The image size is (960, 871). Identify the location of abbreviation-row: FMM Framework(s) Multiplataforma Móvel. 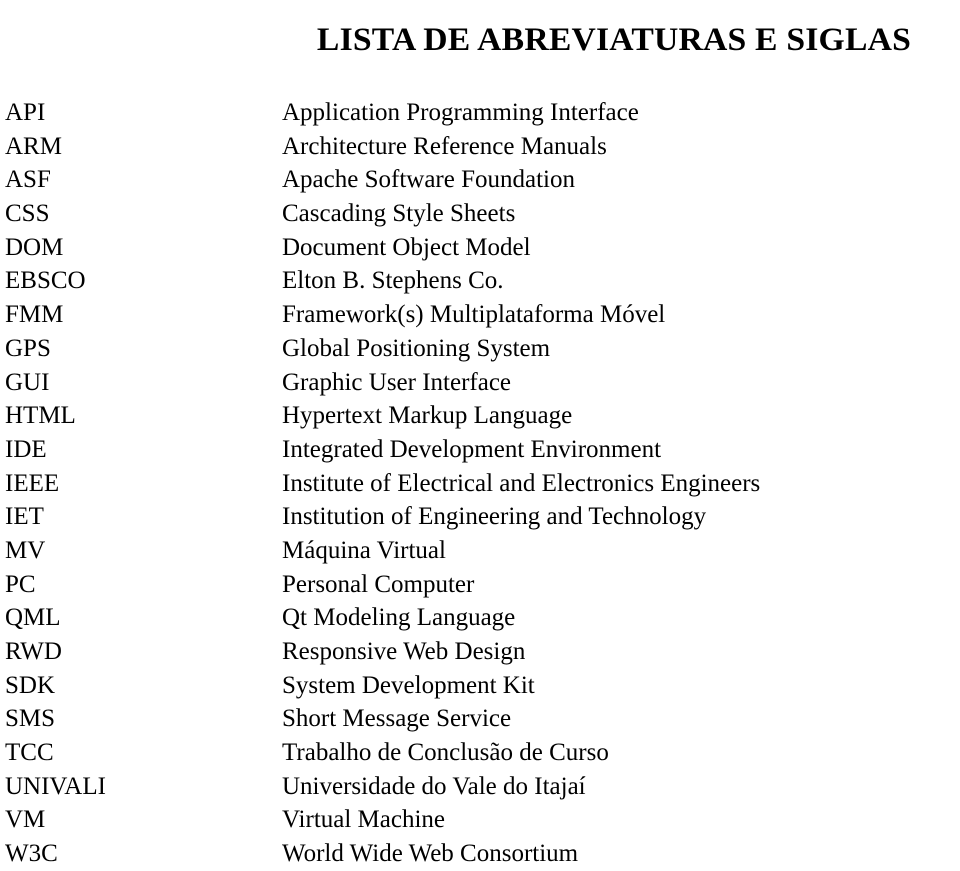
(480, 315).